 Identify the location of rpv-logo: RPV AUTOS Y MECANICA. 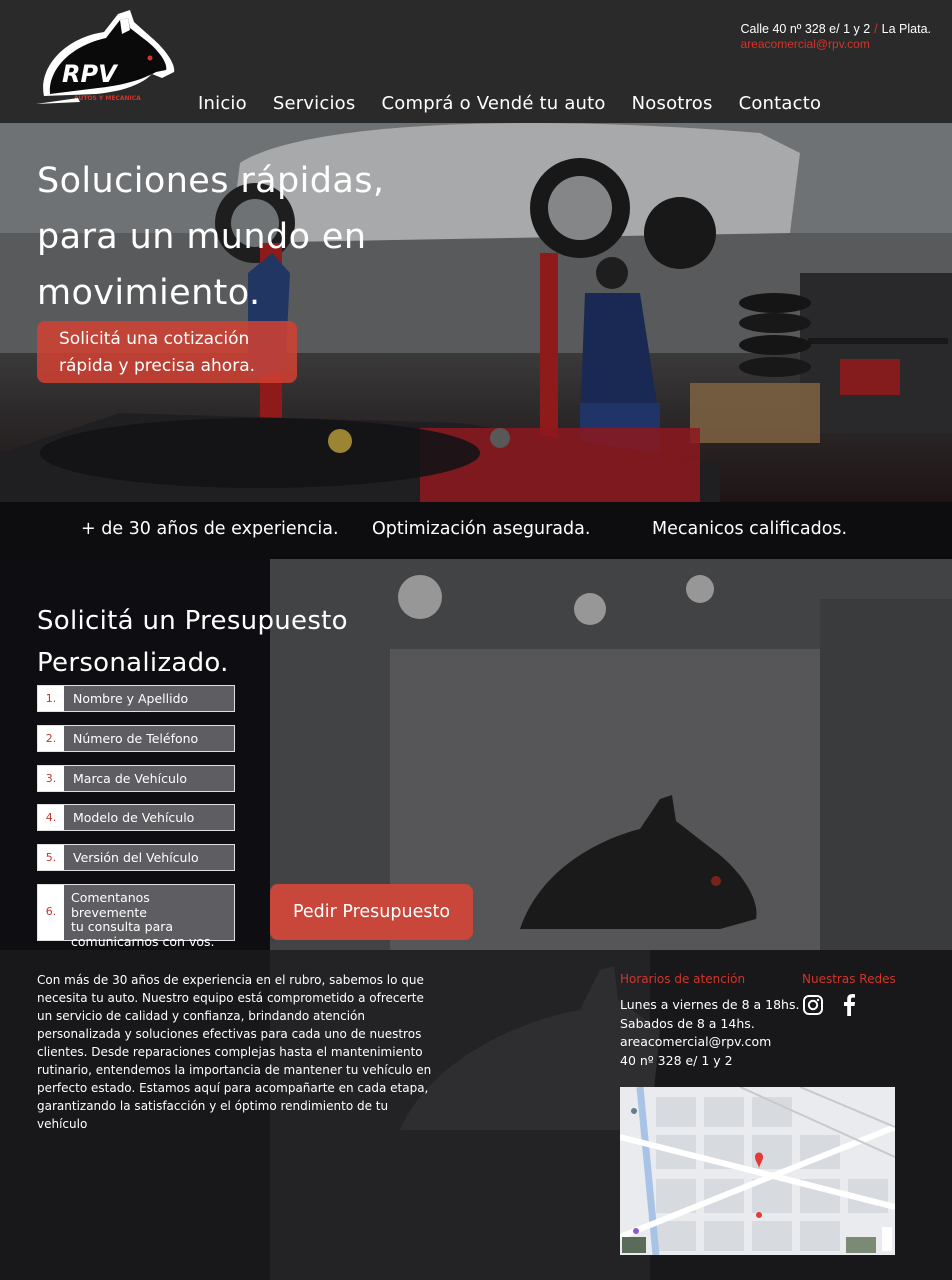
(107, 60).